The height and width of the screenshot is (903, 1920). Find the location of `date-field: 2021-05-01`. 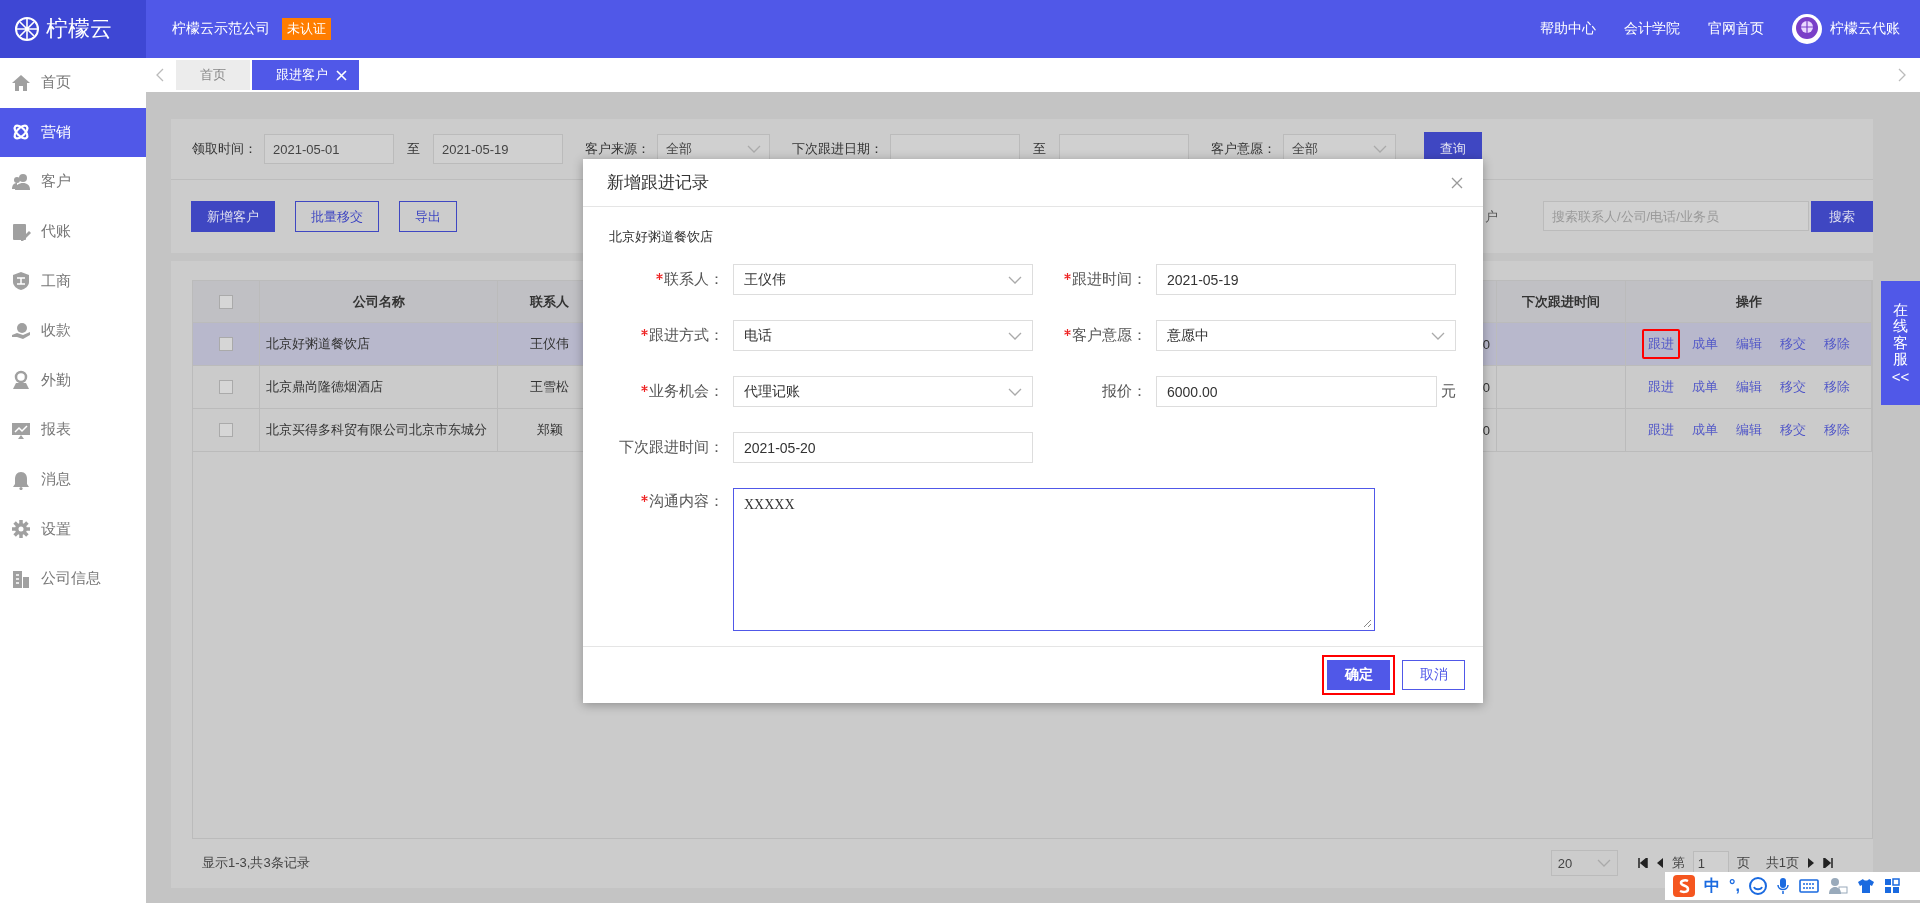

date-field: 2021-05-01 is located at coordinates (329, 149).